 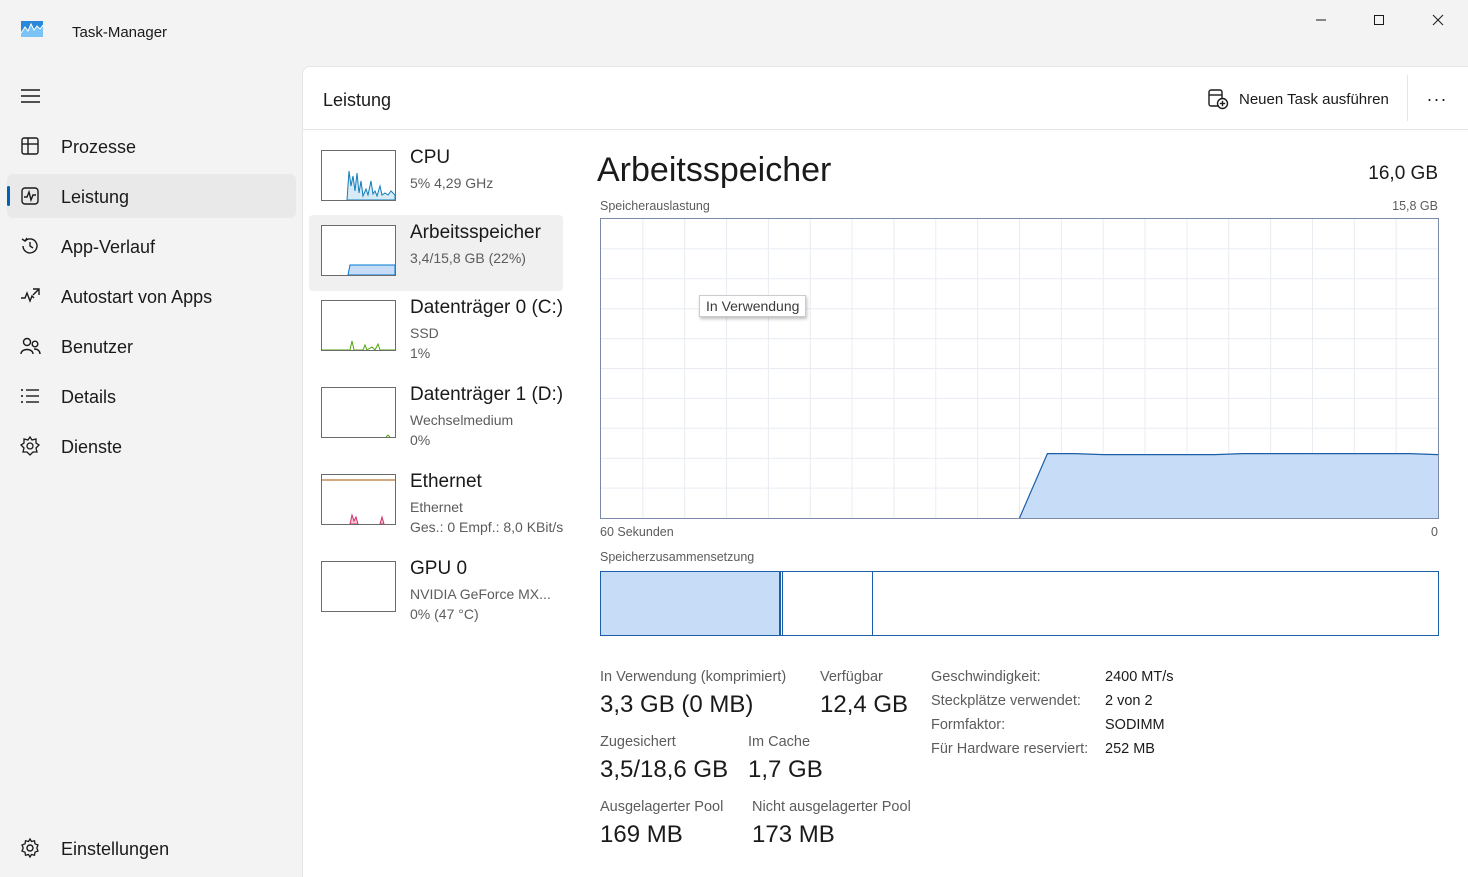 I want to click on page-title: Leistung, so click(x=357, y=100).